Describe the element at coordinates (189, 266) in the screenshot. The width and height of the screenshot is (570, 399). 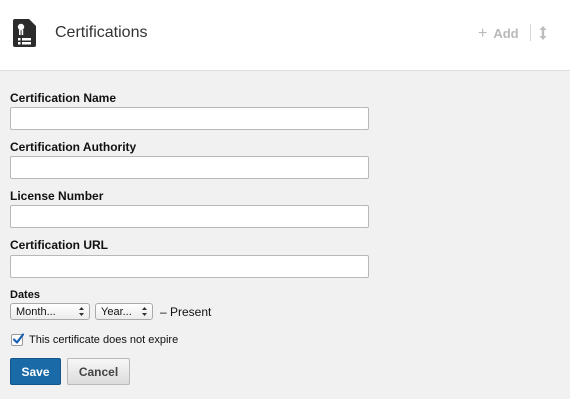
I see `certification-url-field` at that location.